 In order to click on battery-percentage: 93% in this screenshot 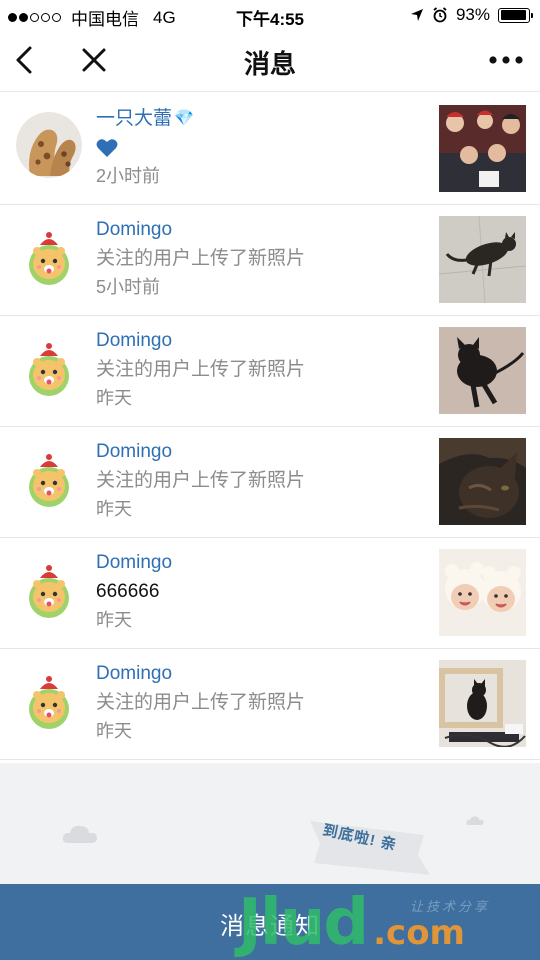, I will do `click(472, 14)`.